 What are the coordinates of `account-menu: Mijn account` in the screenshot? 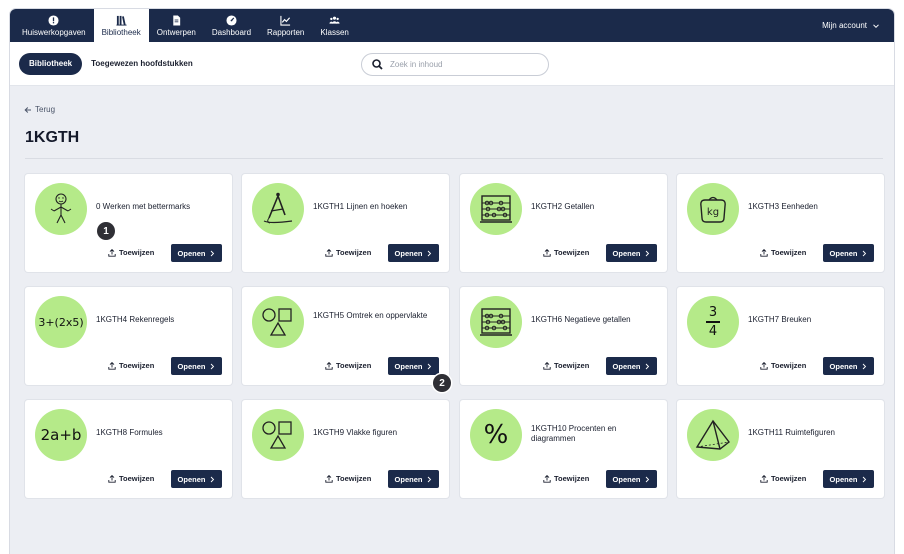 It's located at (851, 25).